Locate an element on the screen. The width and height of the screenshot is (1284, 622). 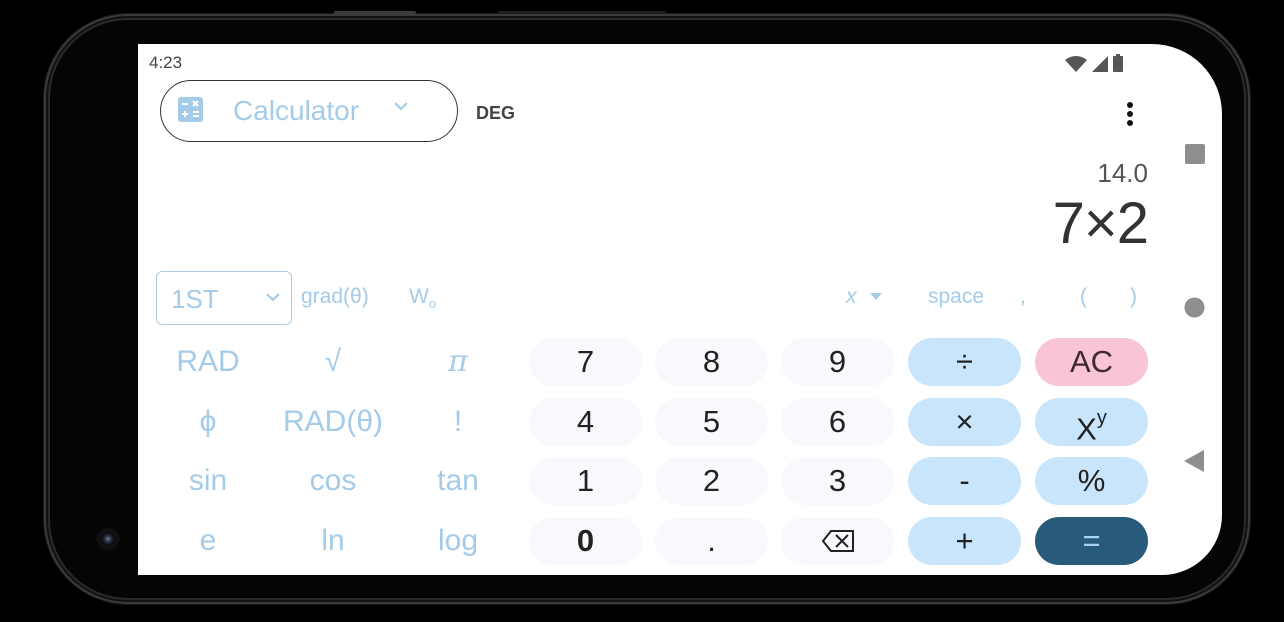
w-naught-subscript: o is located at coordinates (432, 304).